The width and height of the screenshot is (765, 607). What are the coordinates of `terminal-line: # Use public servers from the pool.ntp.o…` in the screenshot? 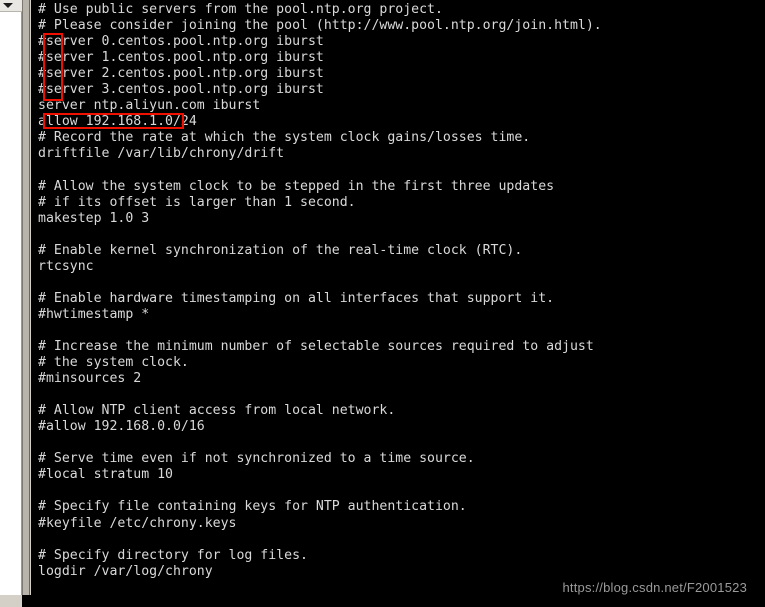 It's located at (240, 9).